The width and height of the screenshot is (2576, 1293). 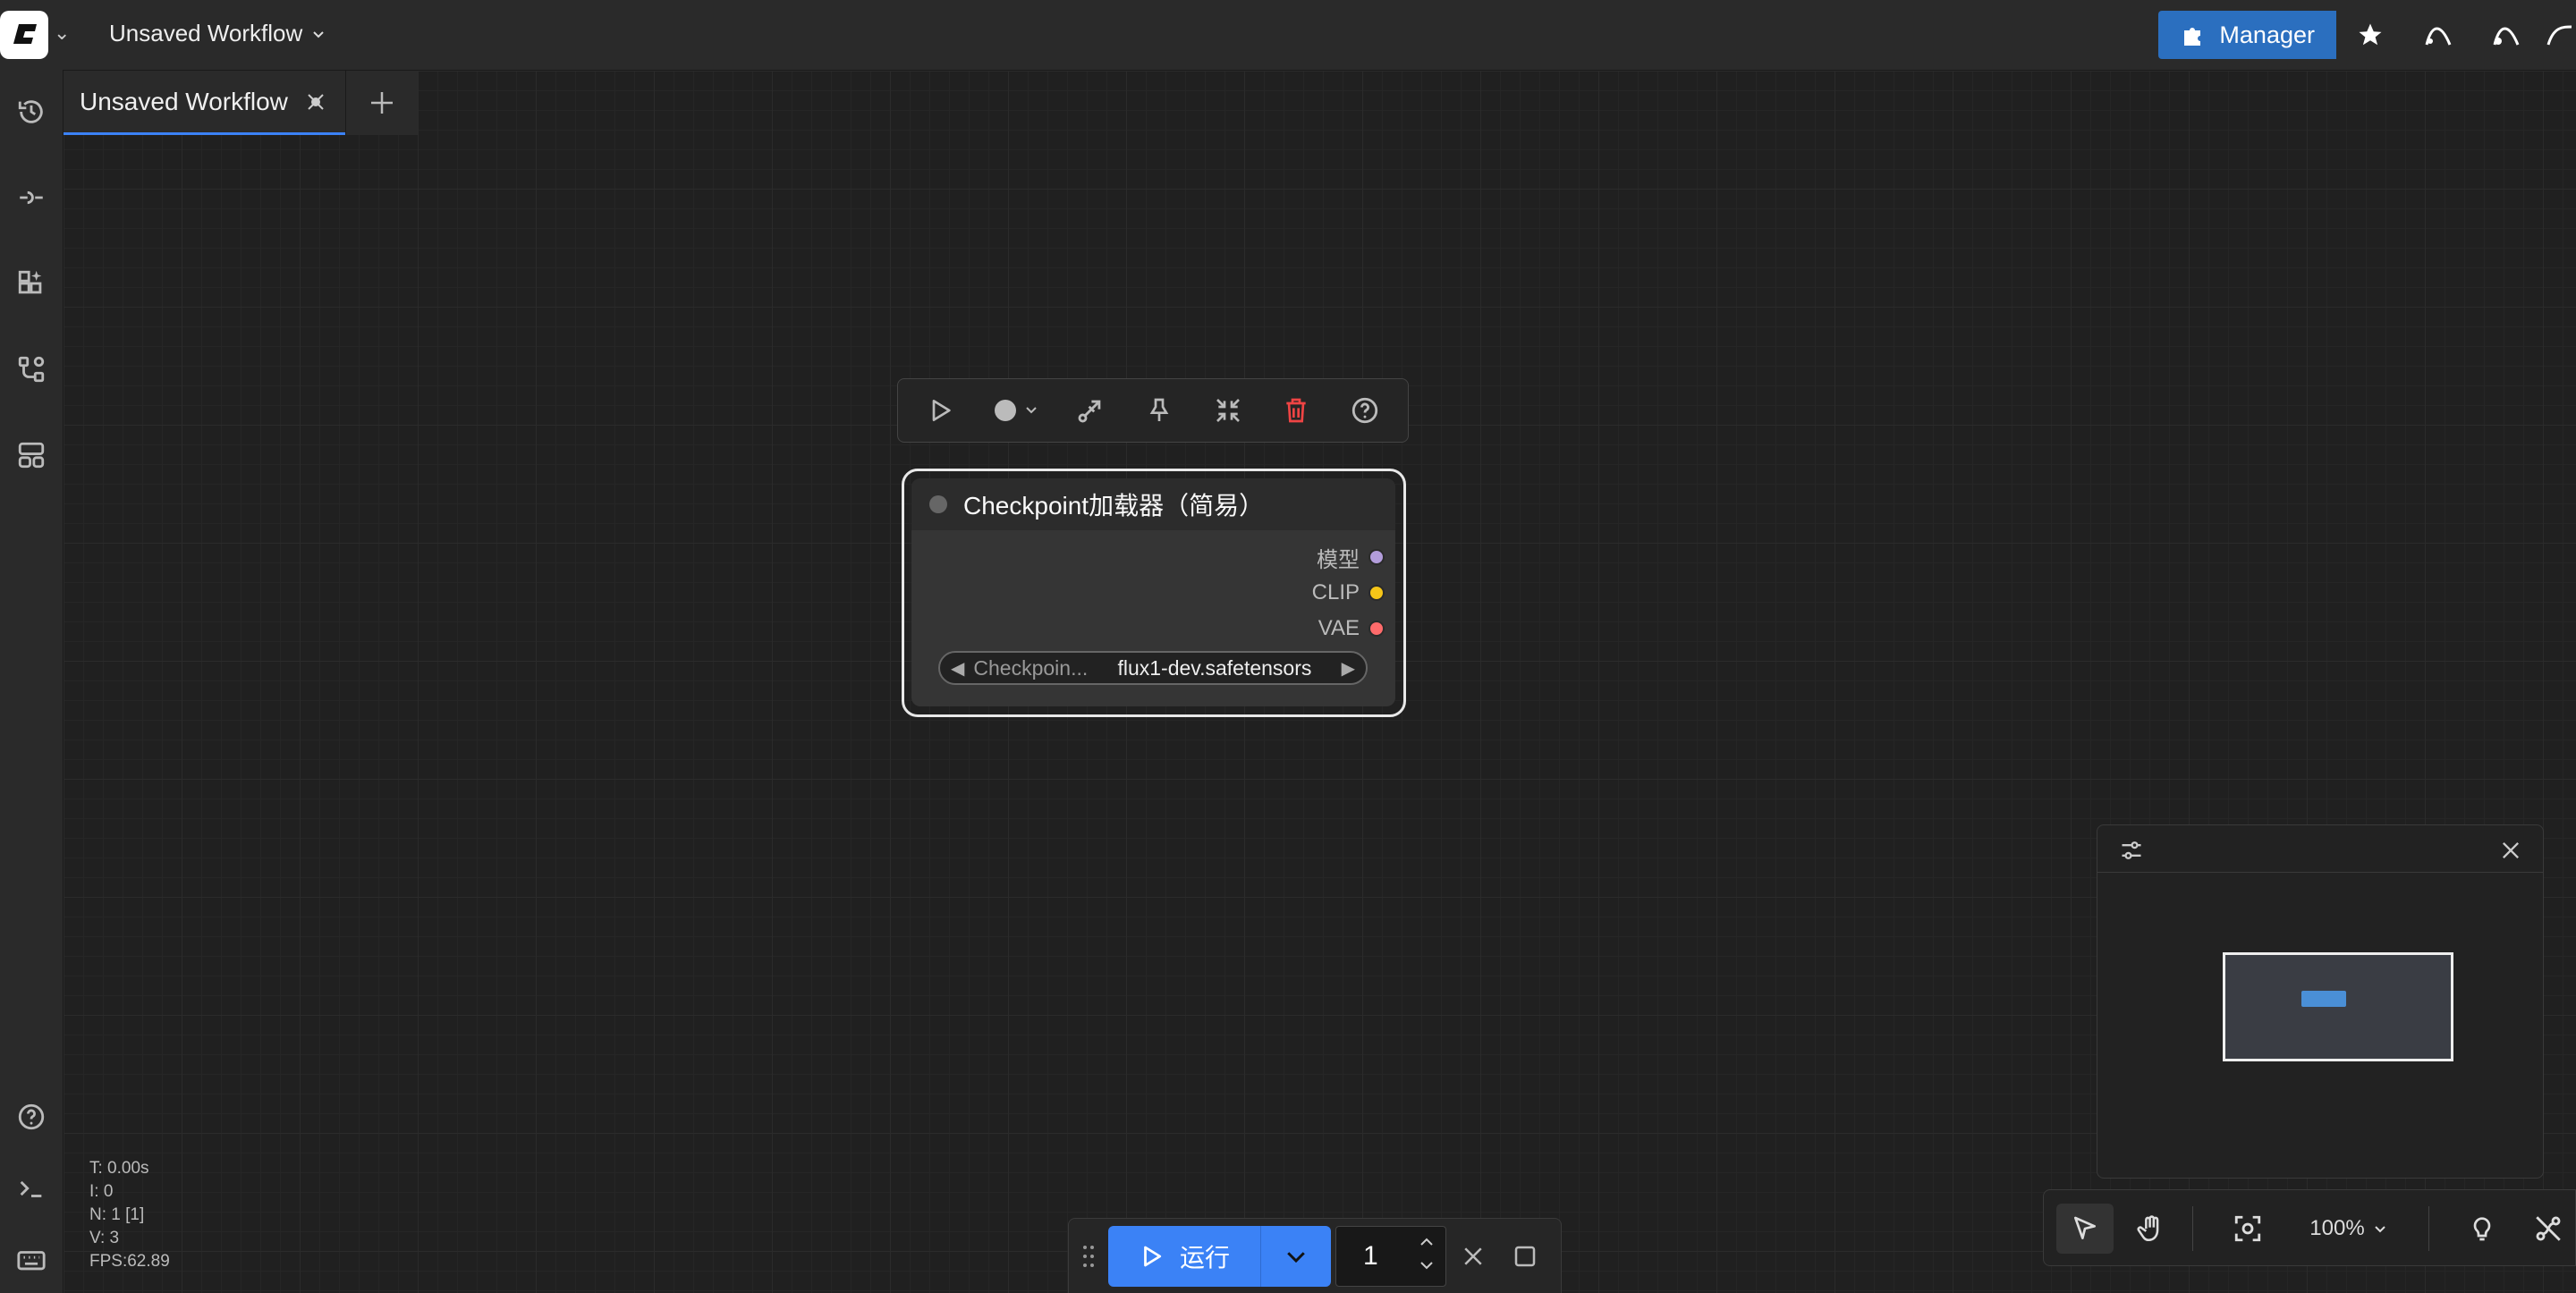 I want to click on graph-curve-icon, so click(x=2438, y=37).